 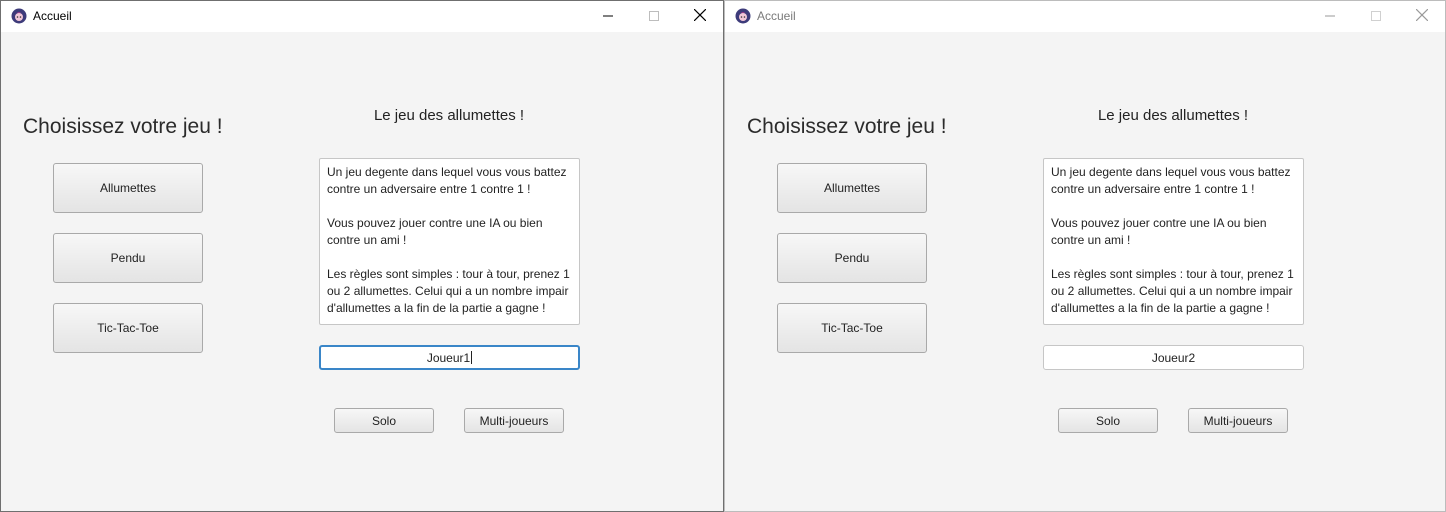 What do you see at coordinates (472, 357) in the screenshot?
I see `text-cursor` at bounding box center [472, 357].